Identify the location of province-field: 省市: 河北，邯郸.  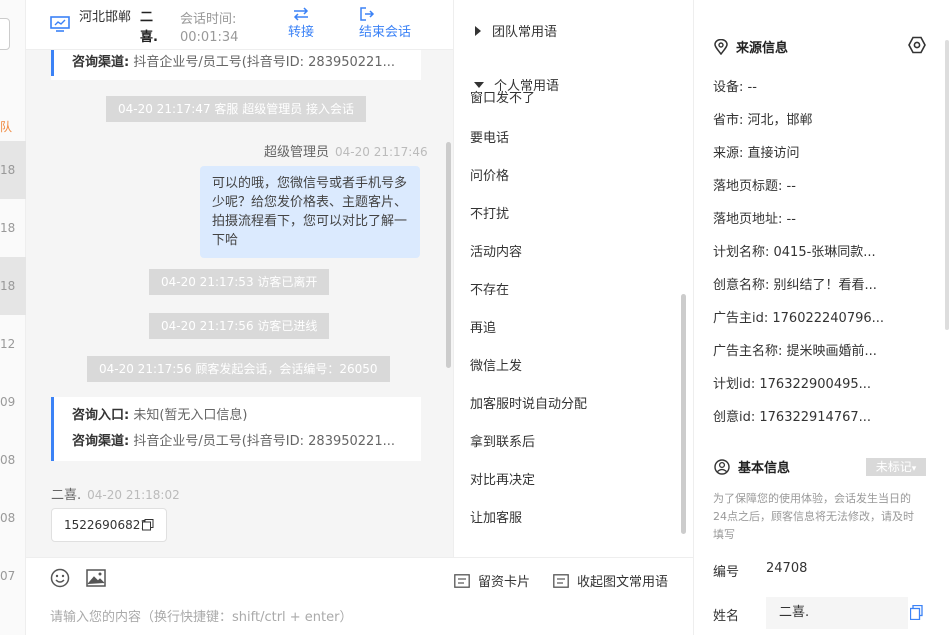
(763, 120).